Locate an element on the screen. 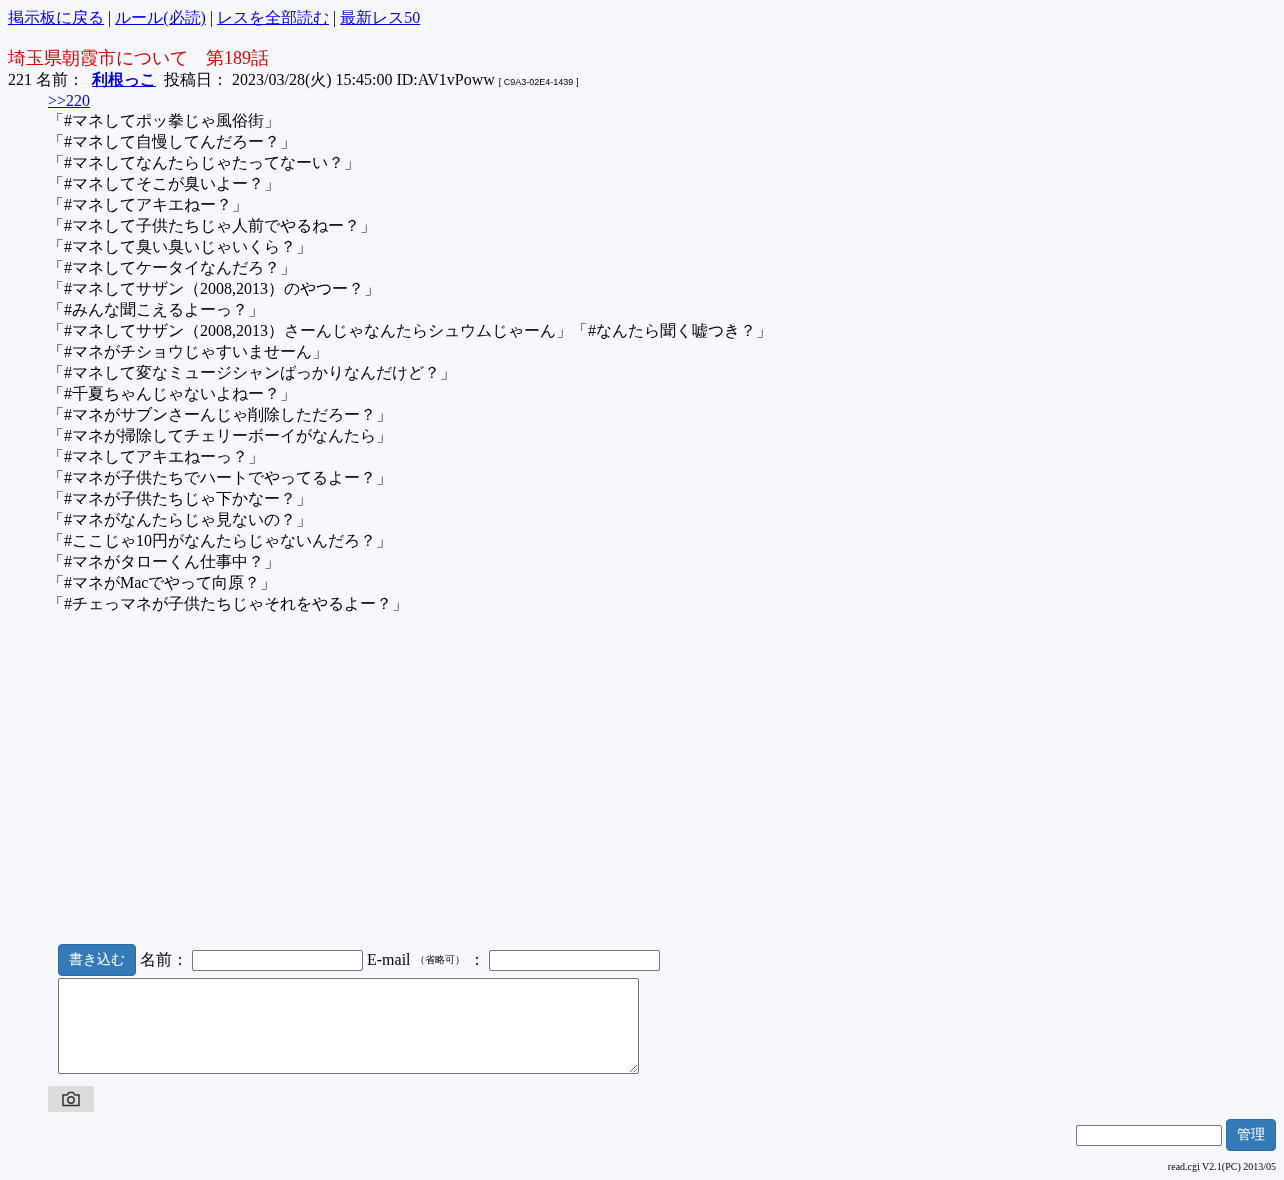 This screenshot has height=1180, width=1284. post-line: 「#マネして変なミュージシャンばっかりなんだけど？」 is located at coordinates (252, 373).